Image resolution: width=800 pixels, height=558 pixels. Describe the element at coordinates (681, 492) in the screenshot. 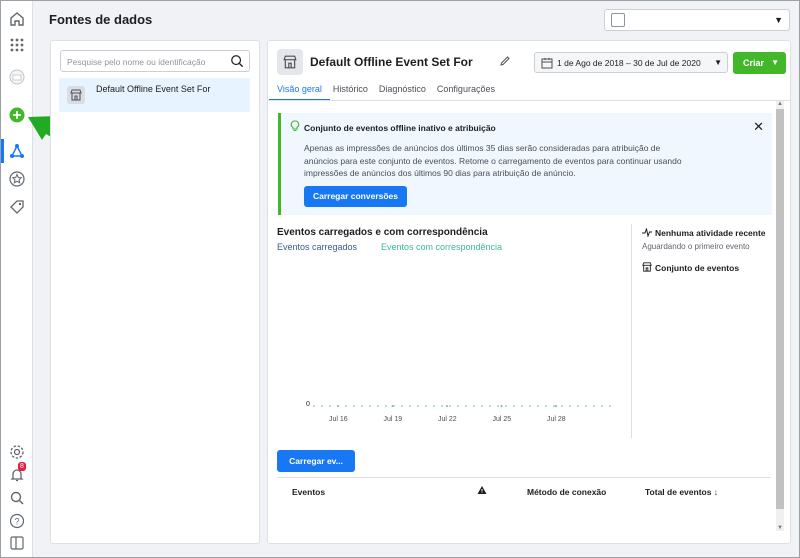

I see `column-total-events: Total de eventos ↓` at that location.